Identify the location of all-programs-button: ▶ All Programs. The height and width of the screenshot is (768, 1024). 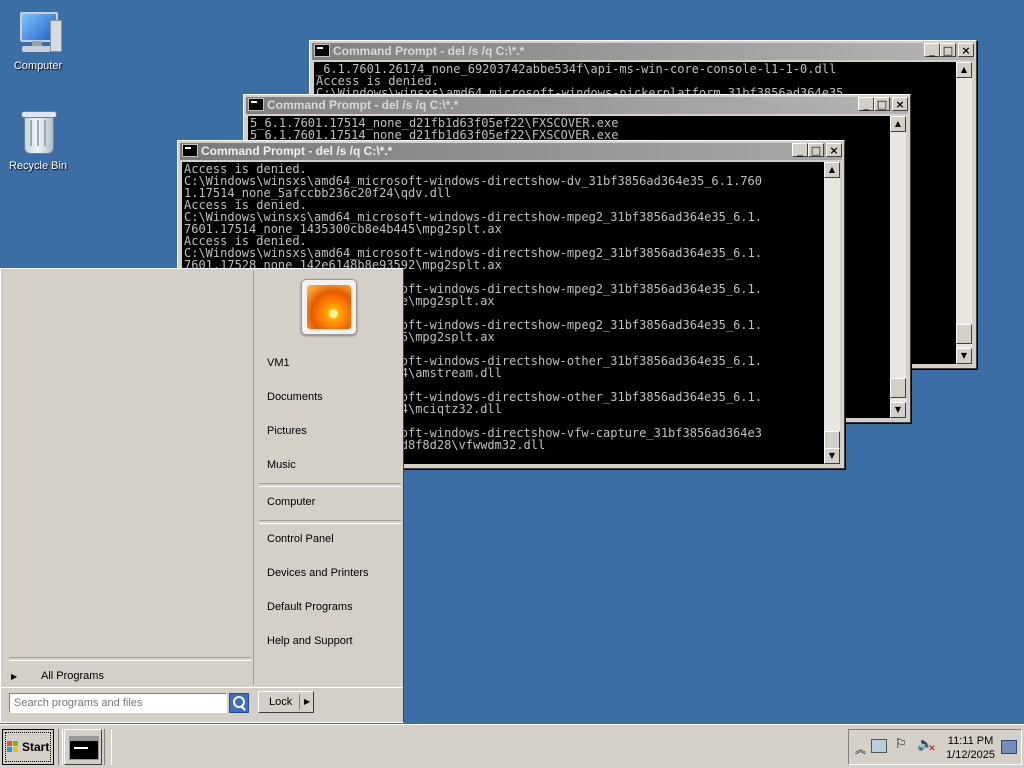
(121, 676).